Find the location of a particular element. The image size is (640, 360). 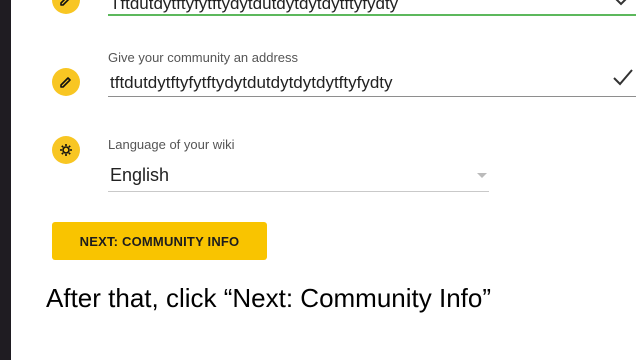

address-field-label: Give your community an address is located at coordinates (203, 57).